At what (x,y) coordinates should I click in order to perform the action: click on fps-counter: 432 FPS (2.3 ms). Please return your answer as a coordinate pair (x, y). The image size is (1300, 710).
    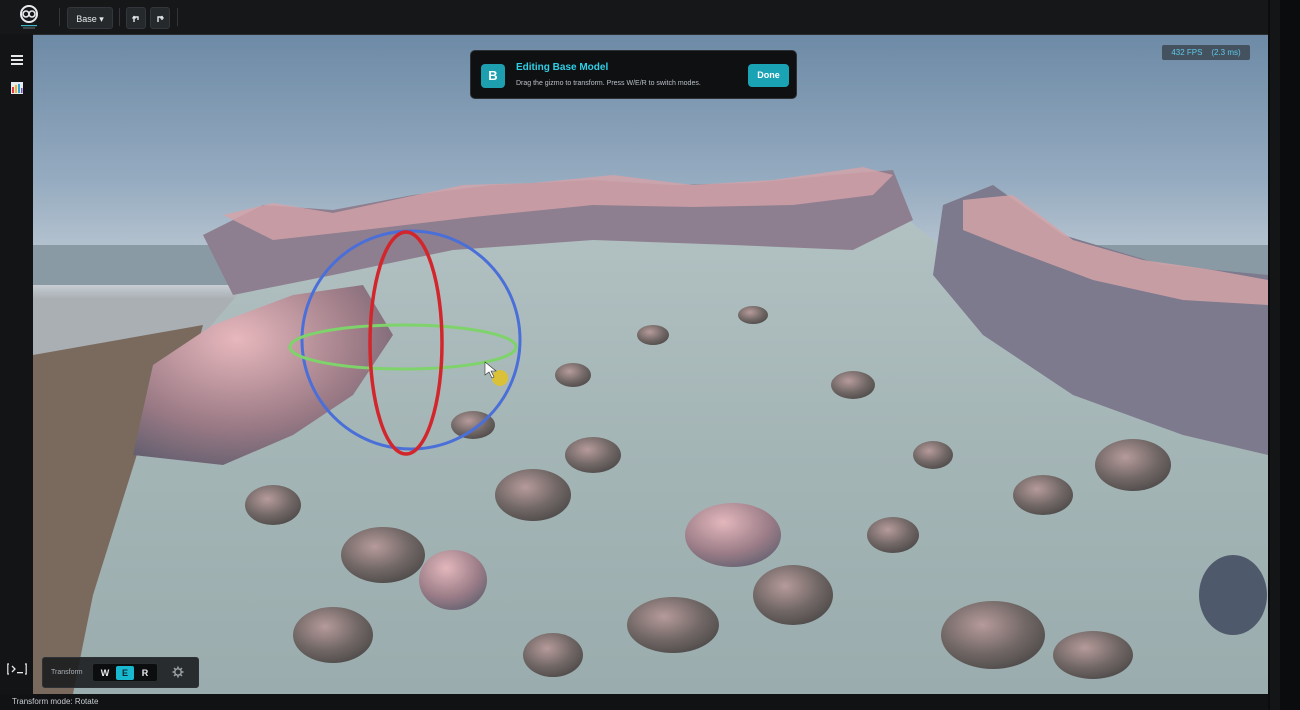
    Looking at the image, I should click on (1206, 52).